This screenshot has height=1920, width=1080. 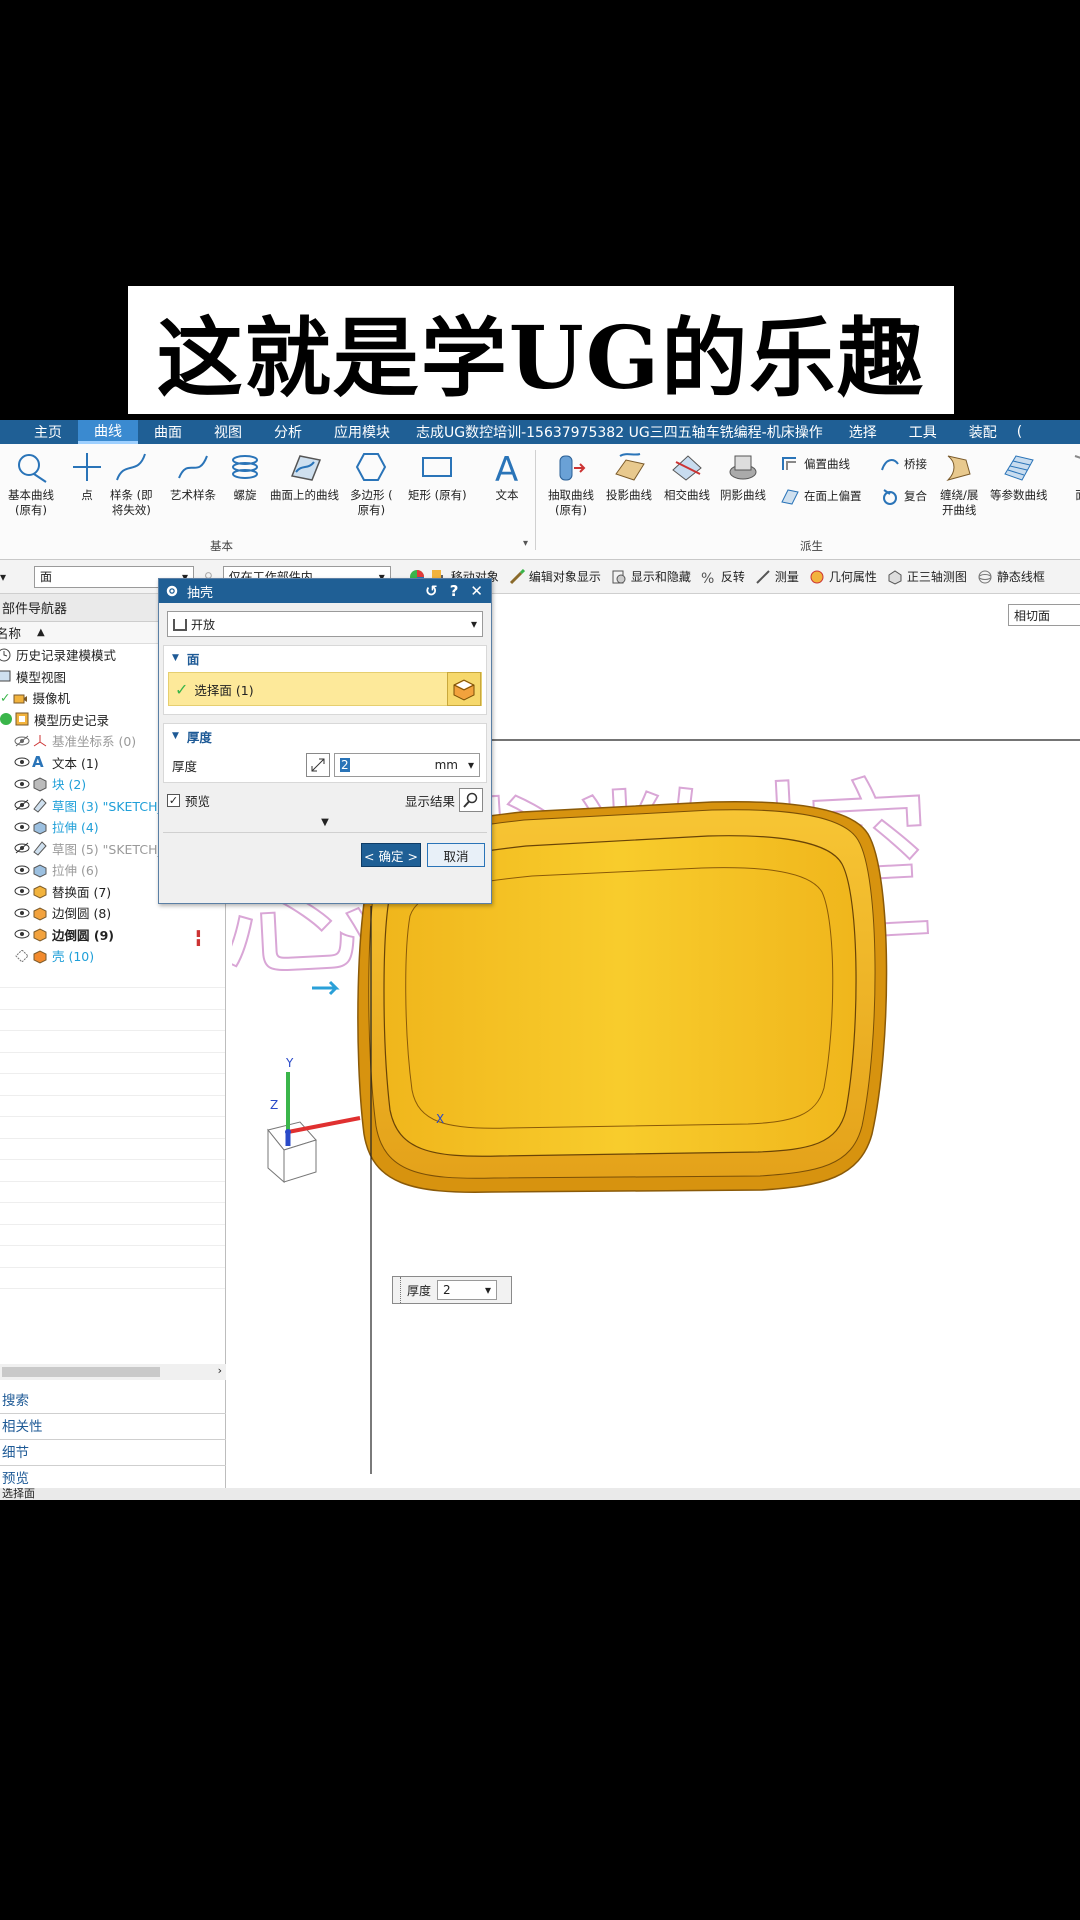 What do you see at coordinates (168, 432) in the screenshot?
I see `tab-surface: 曲面` at bounding box center [168, 432].